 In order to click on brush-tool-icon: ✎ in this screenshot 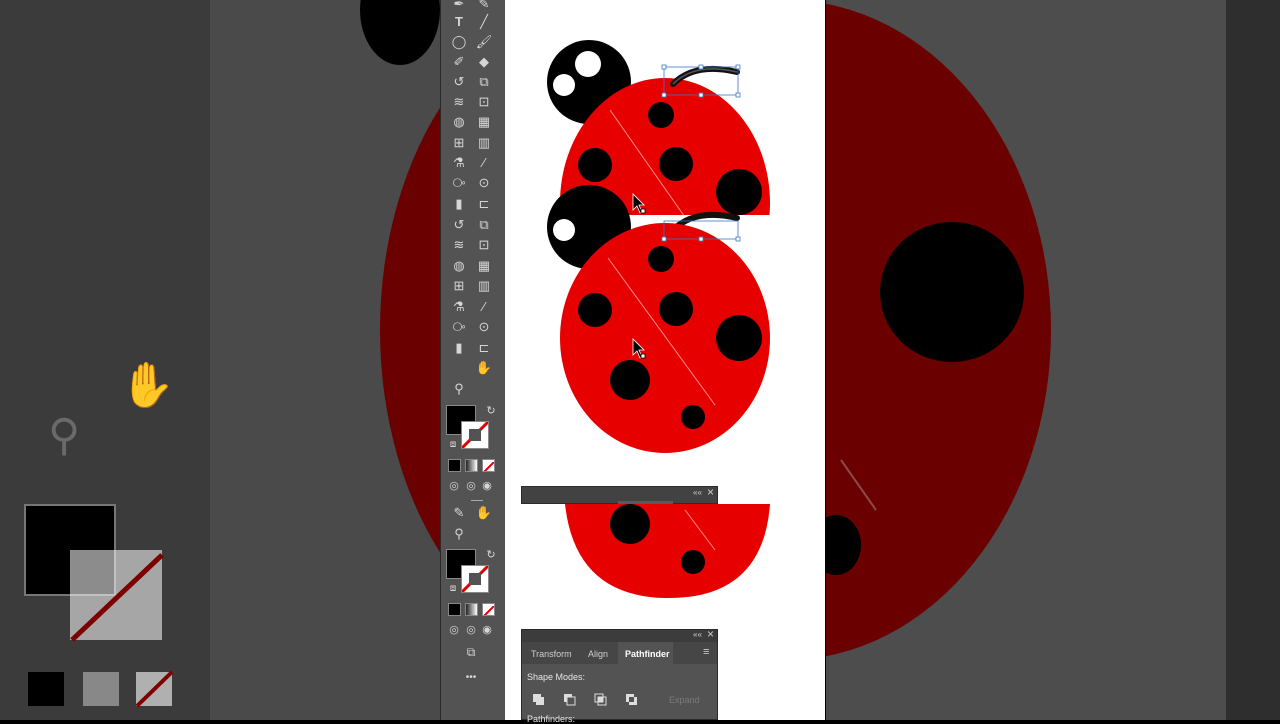, I will do `click(484, 6)`.